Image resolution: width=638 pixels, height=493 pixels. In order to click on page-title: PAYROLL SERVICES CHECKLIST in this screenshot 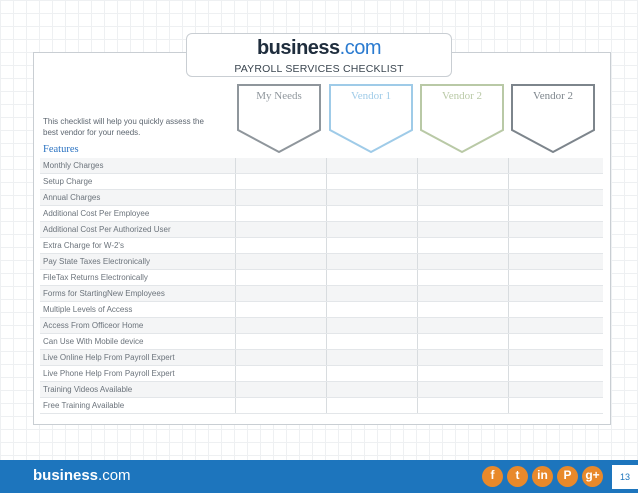, I will do `click(319, 69)`.